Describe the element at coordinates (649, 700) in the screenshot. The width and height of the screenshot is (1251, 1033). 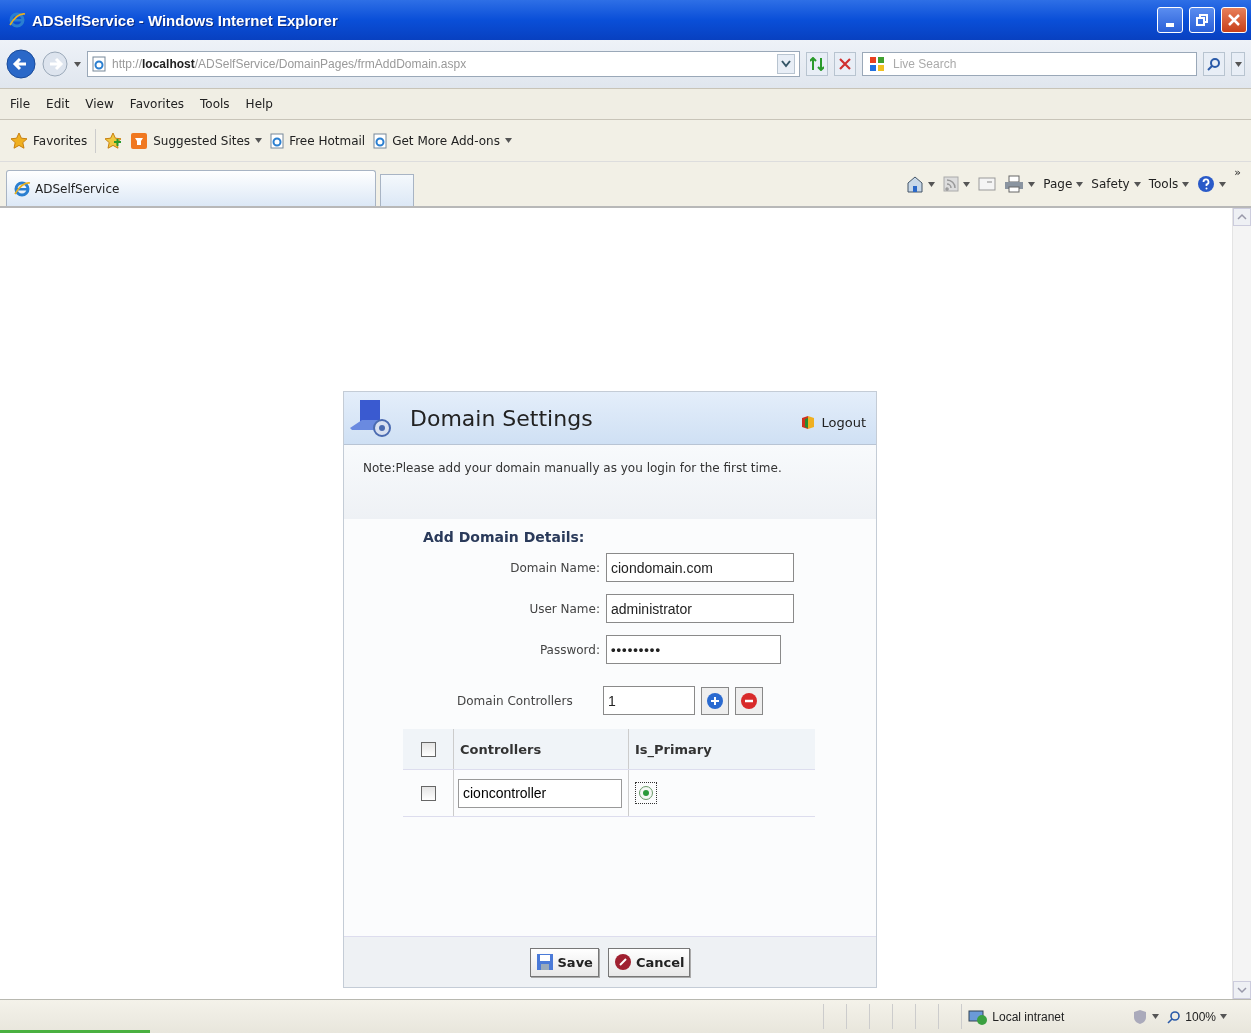
I see `input-field: 1` at that location.